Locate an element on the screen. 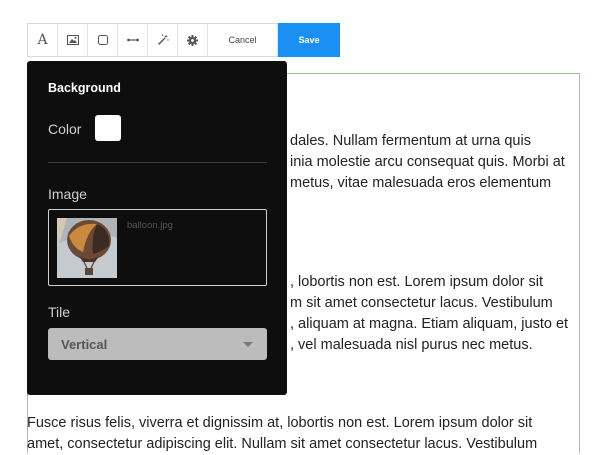 Image resolution: width=600 pixels, height=455 pixels. cancel-button: Cancel is located at coordinates (243, 40).